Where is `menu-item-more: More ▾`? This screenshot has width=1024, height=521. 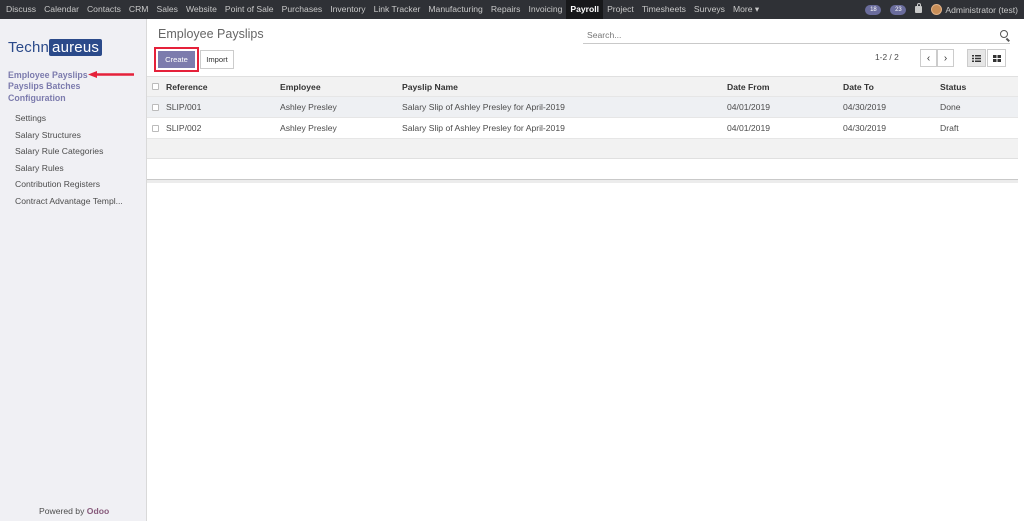 menu-item-more: More ▾ is located at coordinates (746, 9).